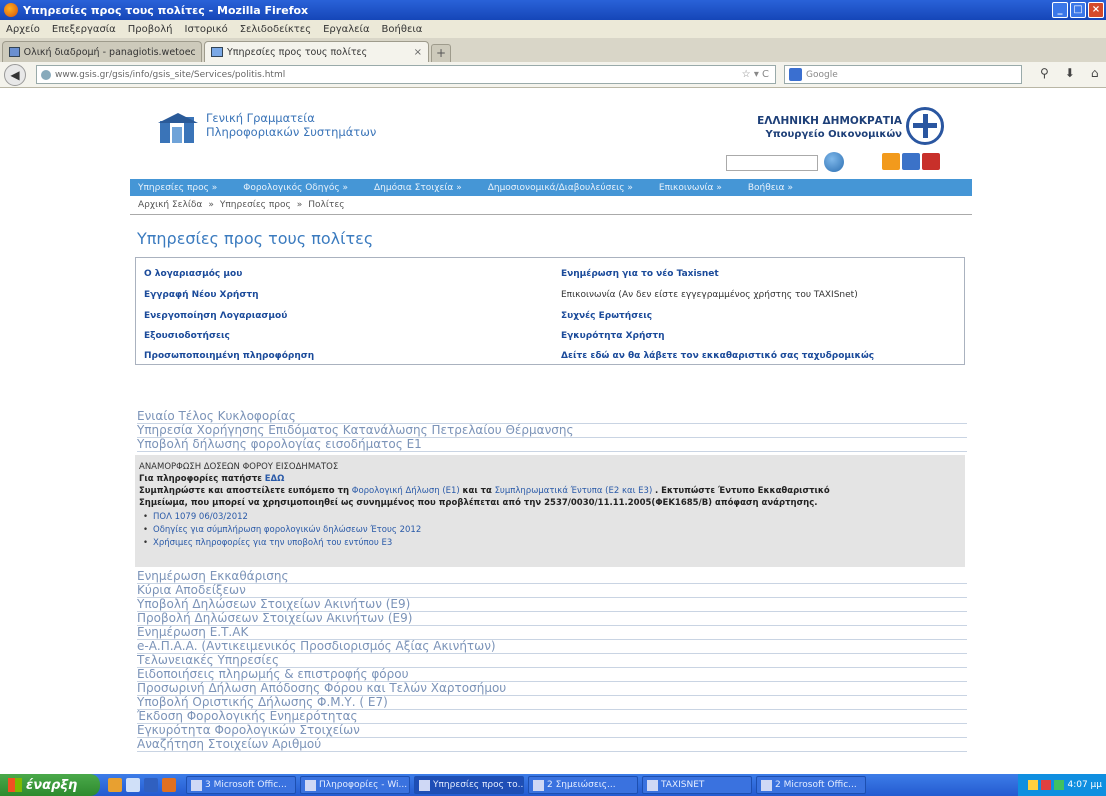  Describe the element at coordinates (1044, 73) in the screenshot. I see `search-icon: ⚲` at that location.